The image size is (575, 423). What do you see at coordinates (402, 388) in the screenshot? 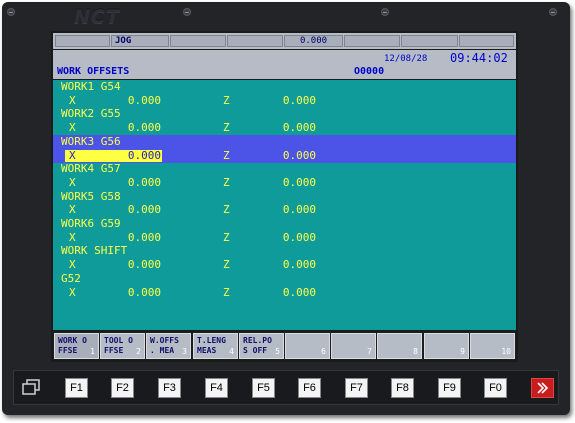
I see `function-key-f8: F8` at bounding box center [402, 388].